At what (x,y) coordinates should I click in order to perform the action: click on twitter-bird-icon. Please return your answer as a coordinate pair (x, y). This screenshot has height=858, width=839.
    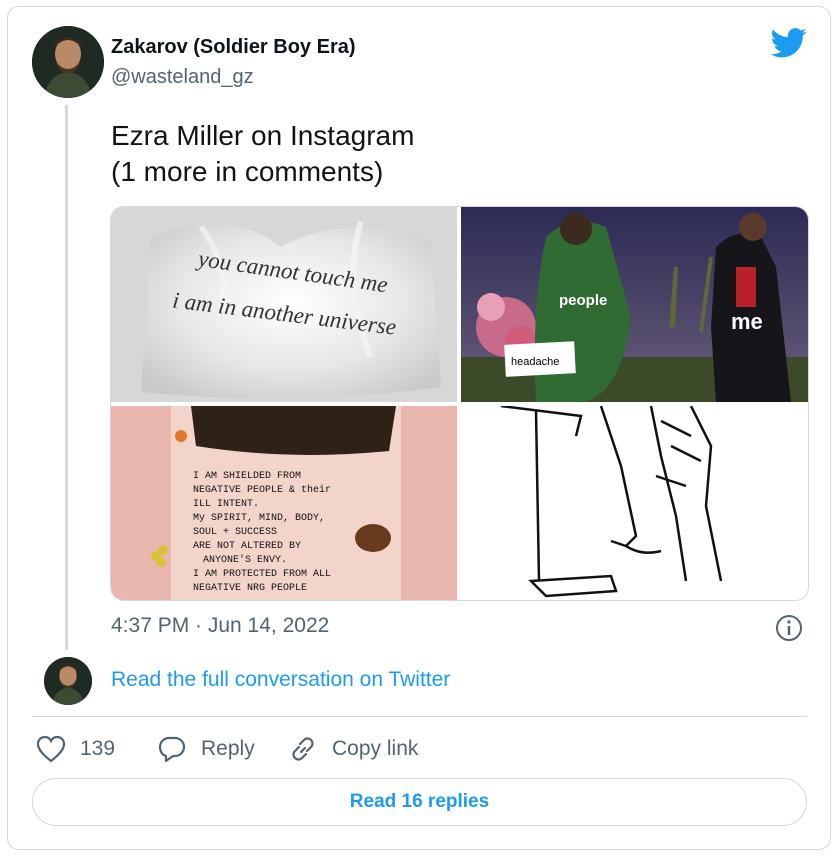
    Looking at the image, I should click on (788, 45).